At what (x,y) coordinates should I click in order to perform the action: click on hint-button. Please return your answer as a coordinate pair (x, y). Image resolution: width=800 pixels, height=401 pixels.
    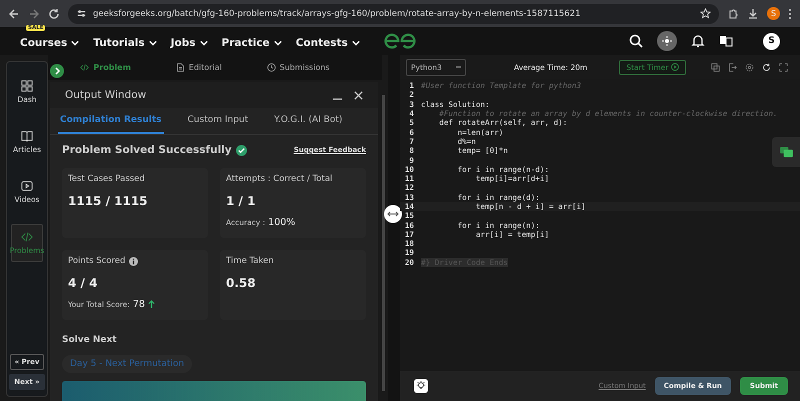
    Looking at the image, I should click on (421, 386).